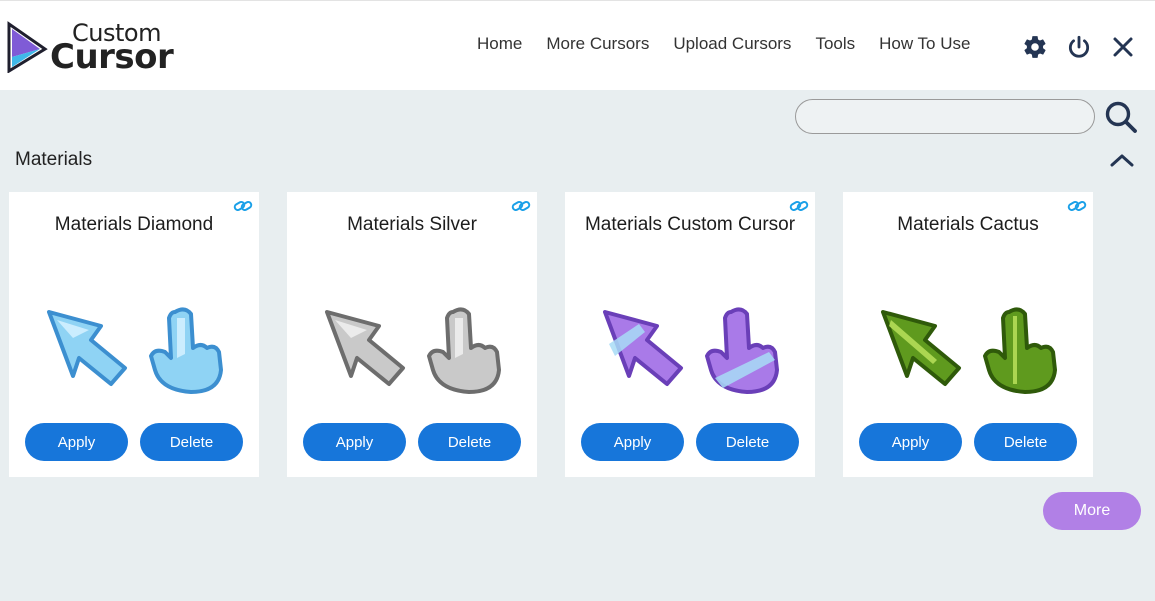 The image size is (1155, 601). I want to click on search-input, so click(945, 116).